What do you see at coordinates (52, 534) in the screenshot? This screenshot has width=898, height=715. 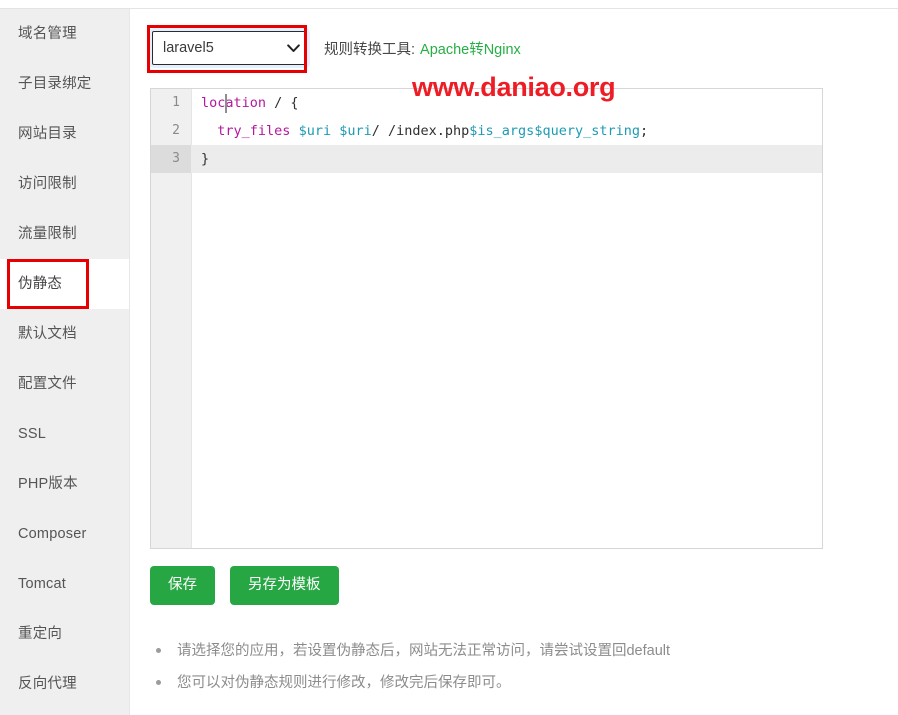 I see `sidebar-item-label: Composer` at bounding box center [52, 534].